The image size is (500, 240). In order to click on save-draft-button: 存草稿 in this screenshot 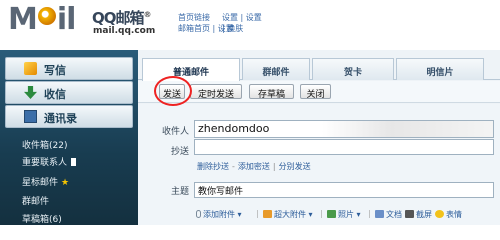, I will do `click(271, 92)`.